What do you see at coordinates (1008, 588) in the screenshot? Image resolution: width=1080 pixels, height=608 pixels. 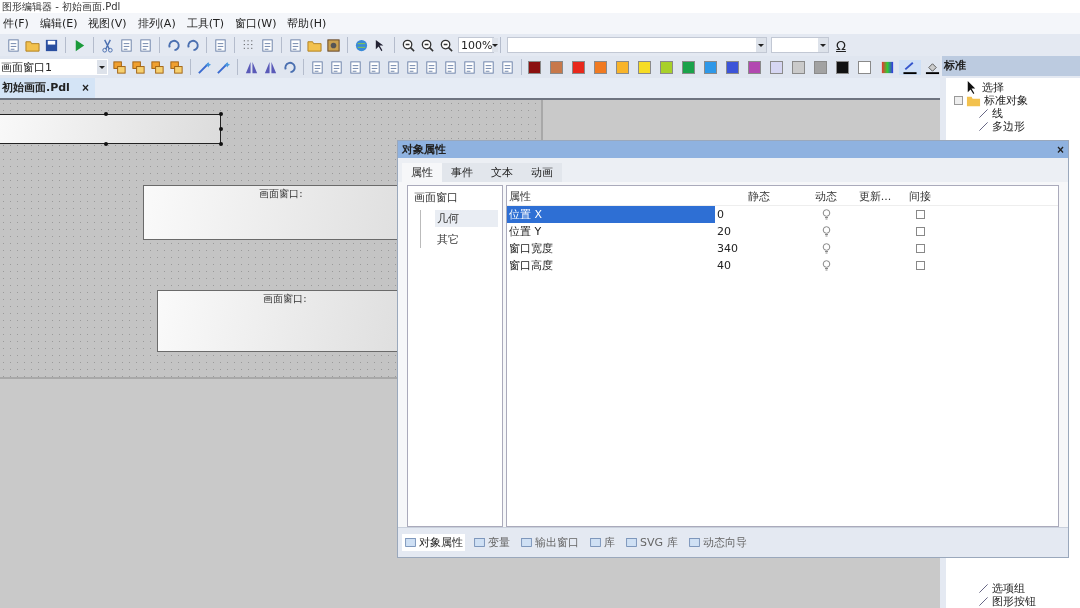 I see `palette-item: 选项组` at bounding box center [1008, 588].